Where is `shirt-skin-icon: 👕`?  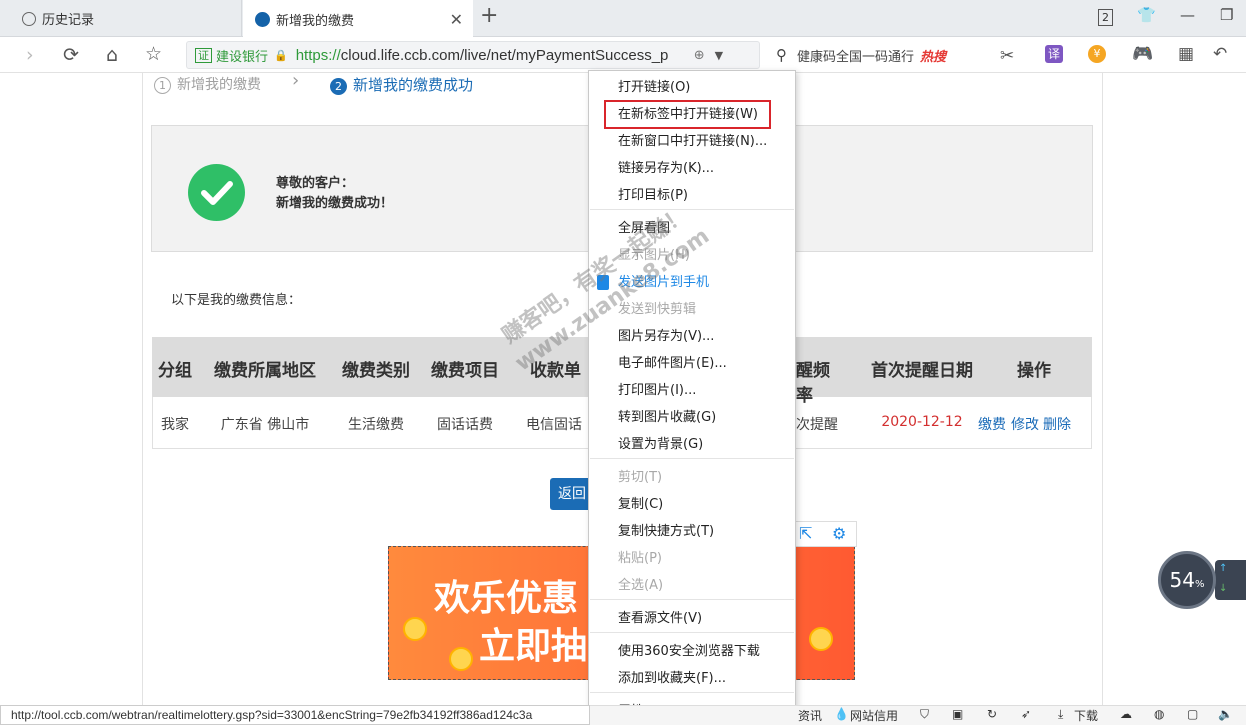
shirt-skin-icon: 👕 is located at coordinates (1146, 15).